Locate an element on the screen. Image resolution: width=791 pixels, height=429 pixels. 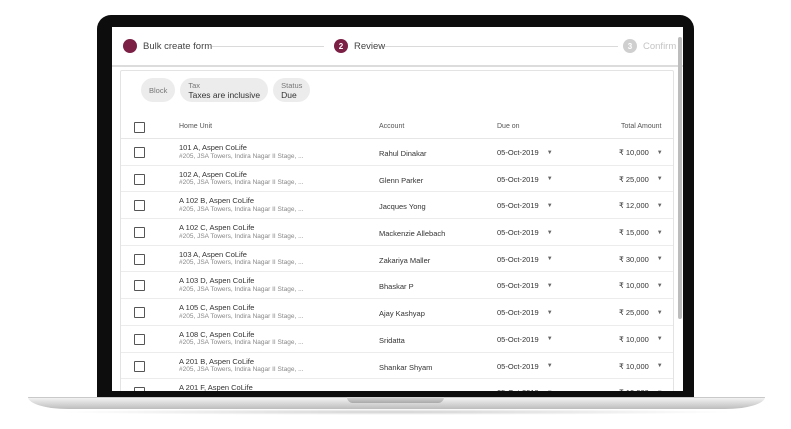
account-cell: Zakariya Maller is located at coordinates (405, 260).